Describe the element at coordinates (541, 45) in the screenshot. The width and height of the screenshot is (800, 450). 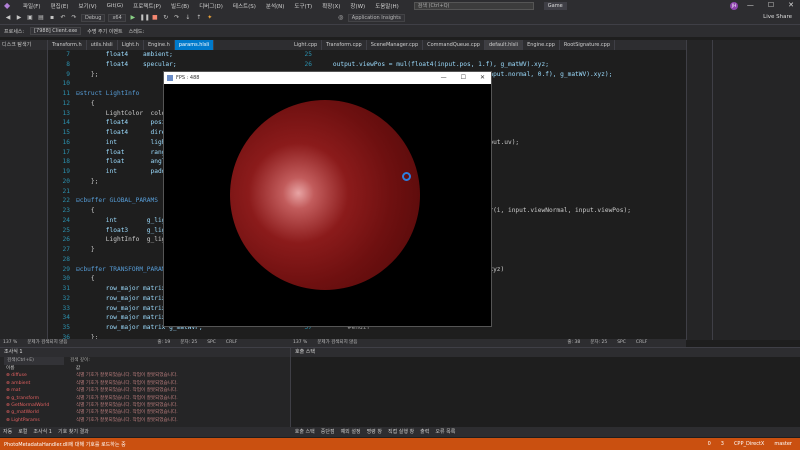
I see `tab-engine-cpp: Engine.cpp` at that location.